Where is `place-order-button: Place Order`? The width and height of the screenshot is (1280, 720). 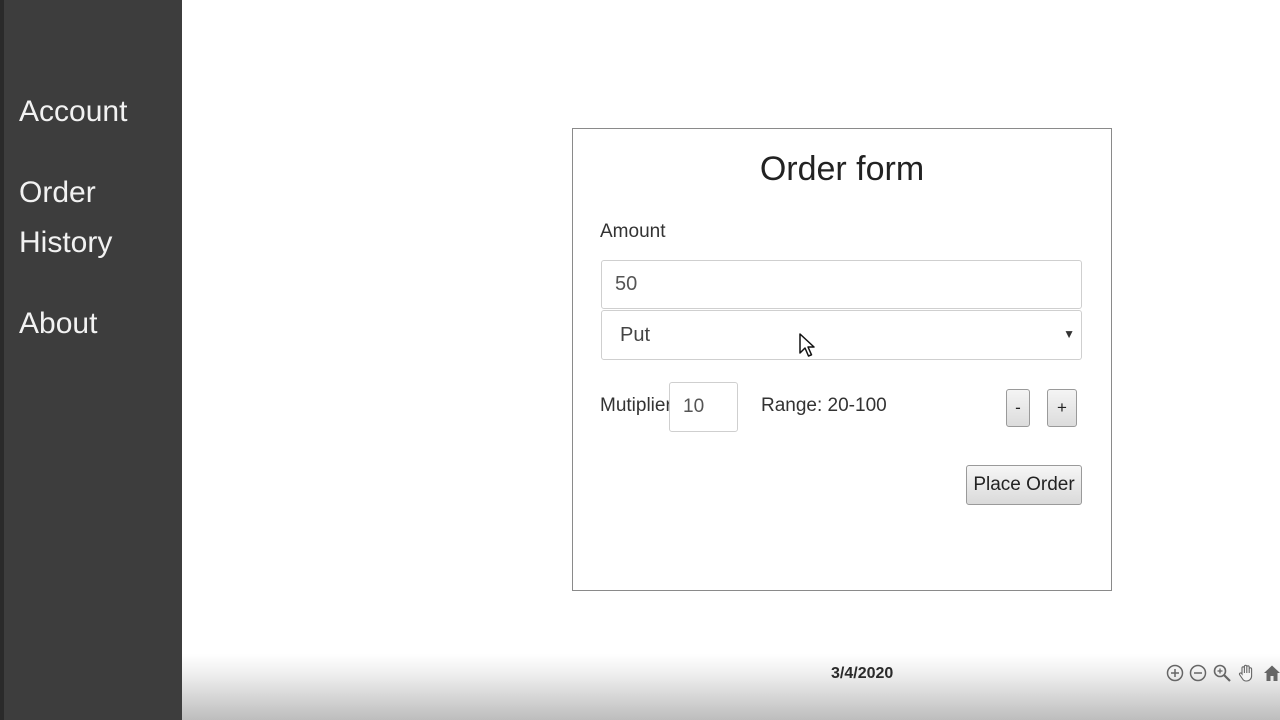 place-order-button: Place Order is located at coordinates (1024, 485).